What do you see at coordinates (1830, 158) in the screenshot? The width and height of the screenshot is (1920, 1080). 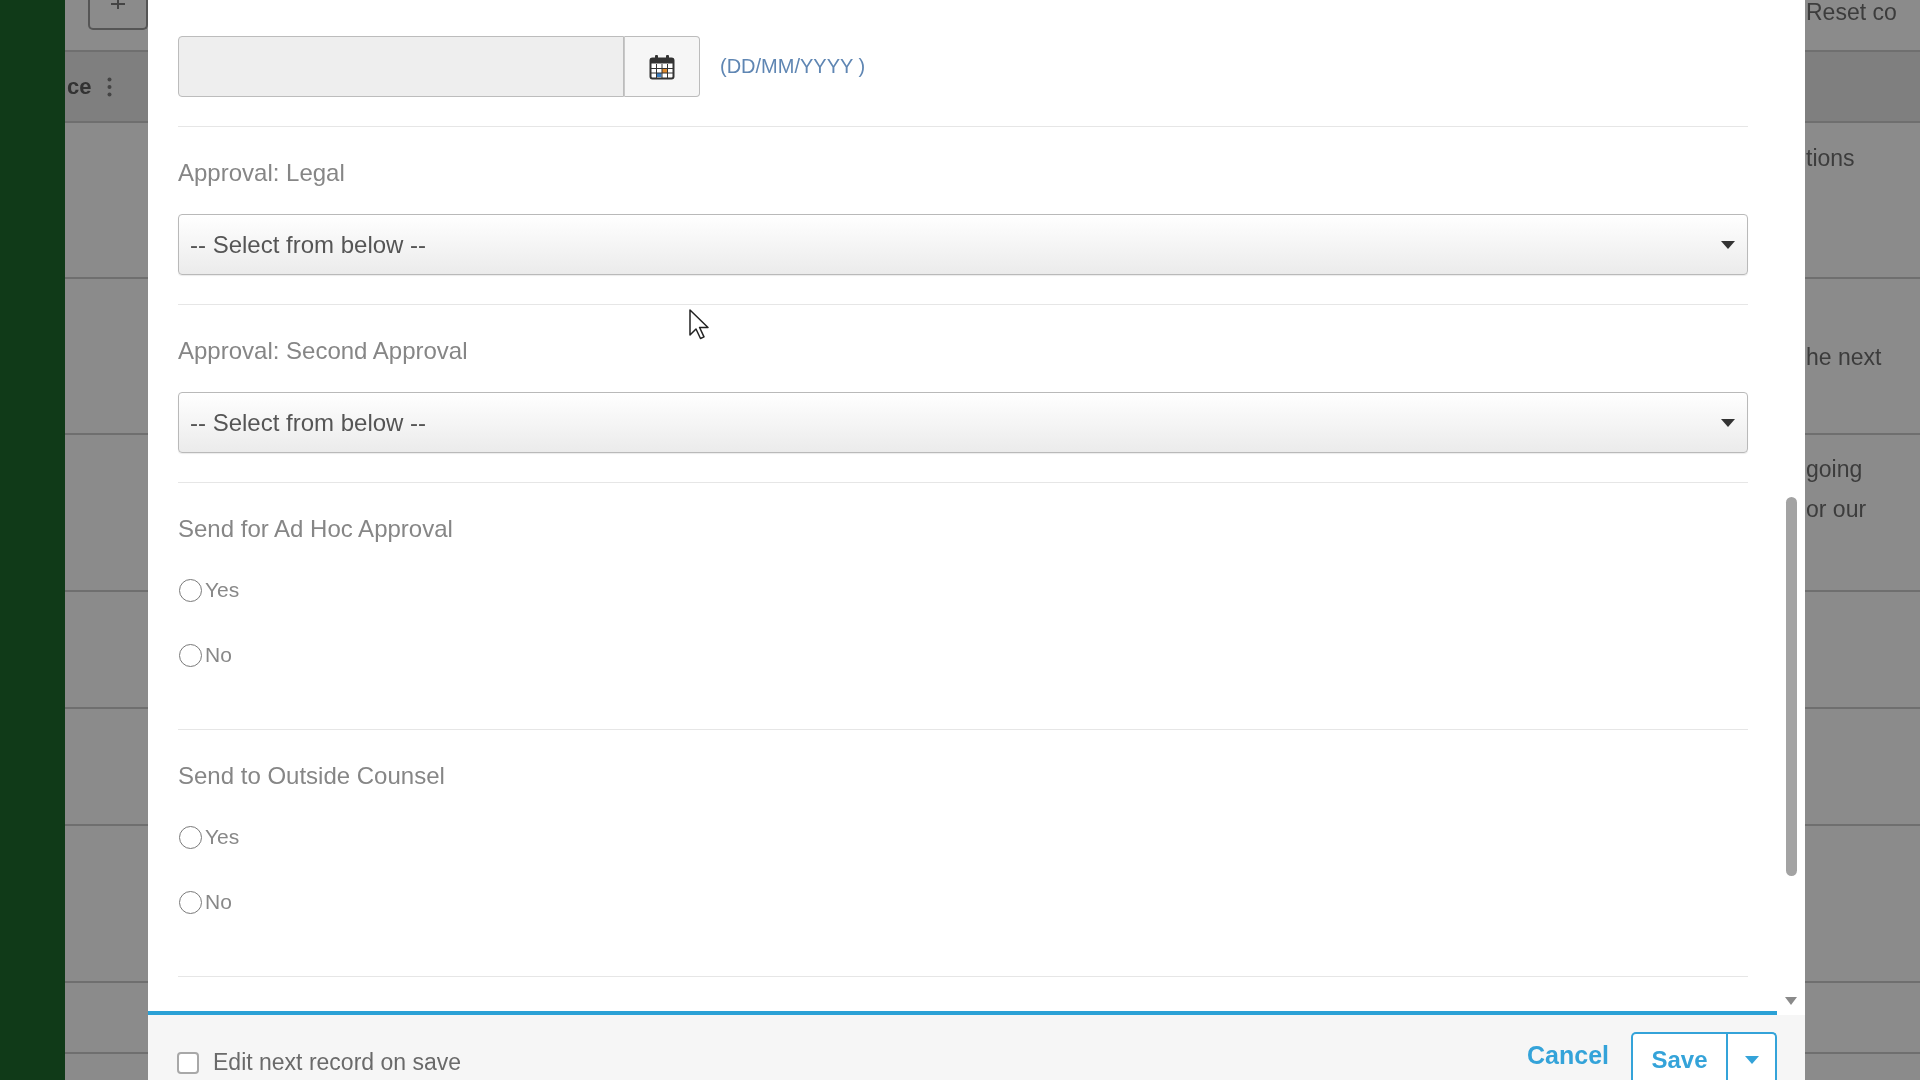 I see `cell-text: tions` at bounding box center [1830, 158].